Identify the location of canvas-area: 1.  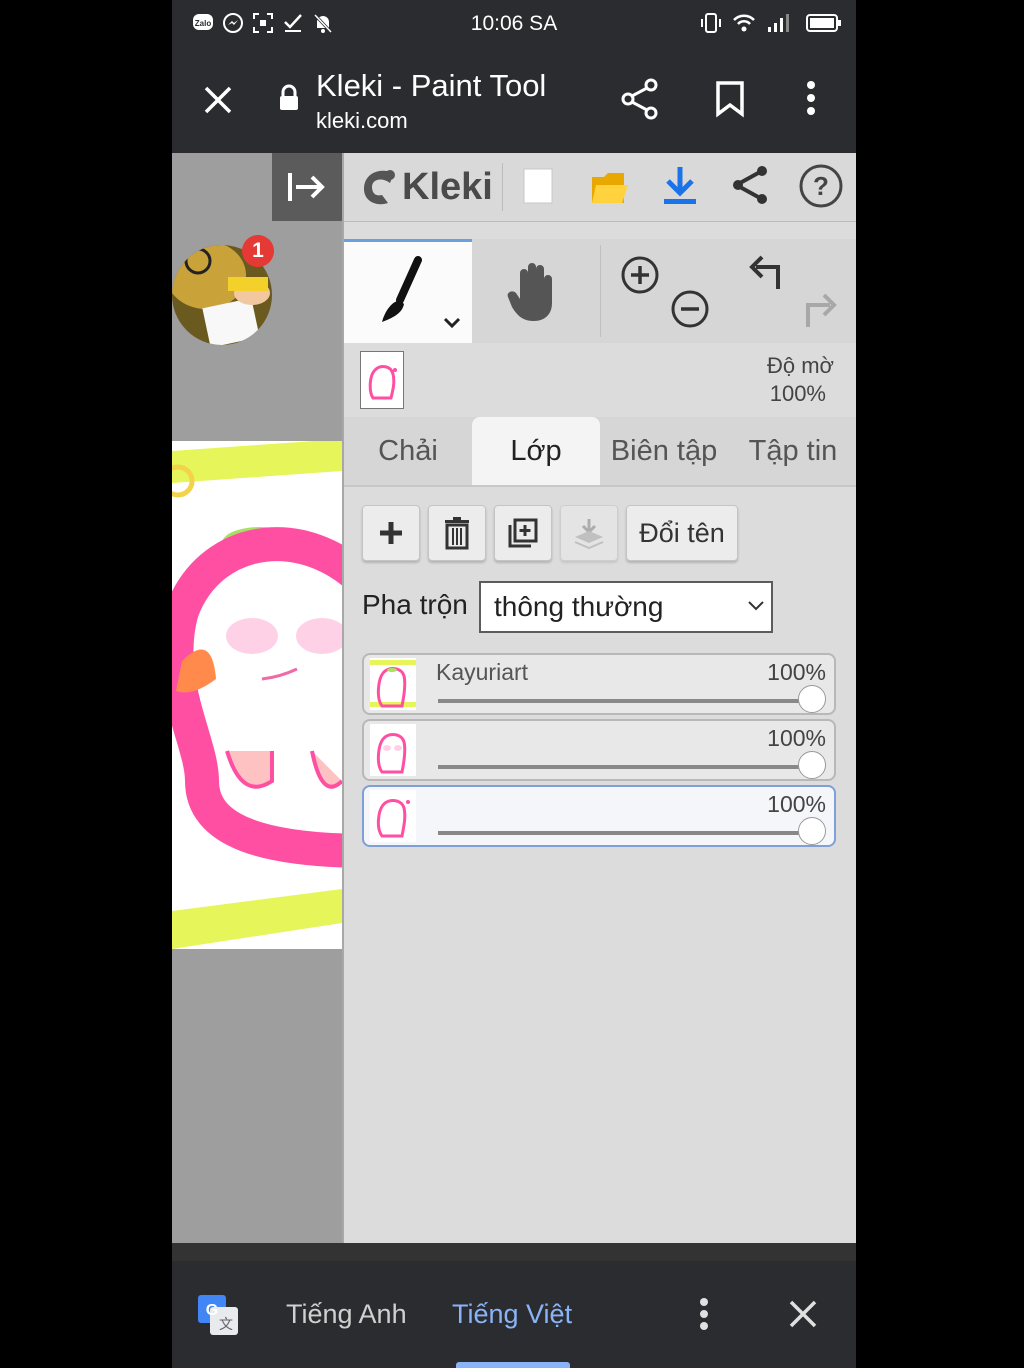
(257, 698).